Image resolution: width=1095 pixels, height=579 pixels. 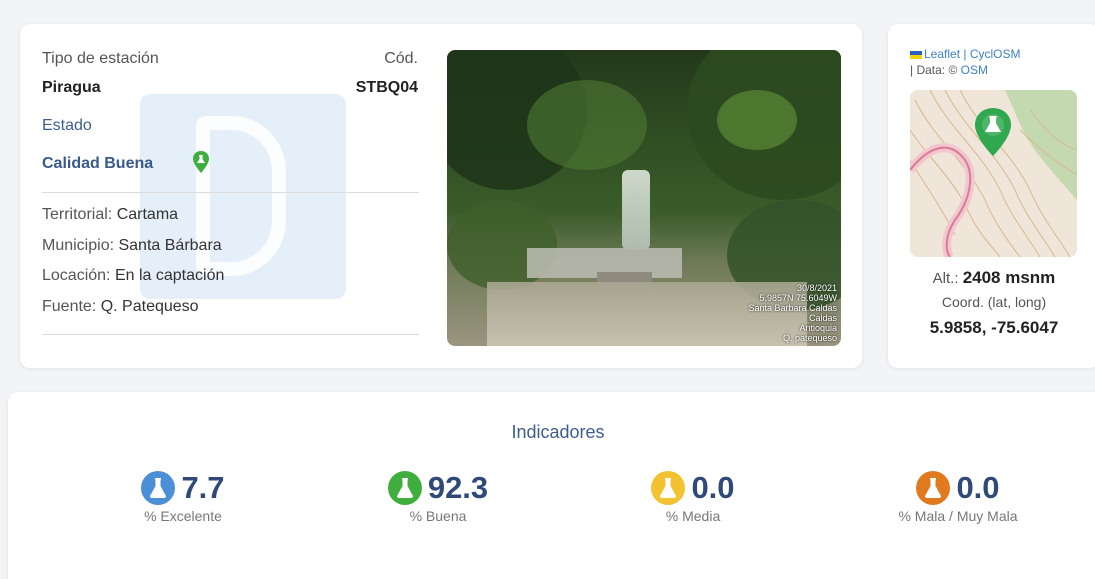 What do you see at coordinates (993, 132) in the screenshot?
I see `map-marker-icon` at bounding box center [993, 132].